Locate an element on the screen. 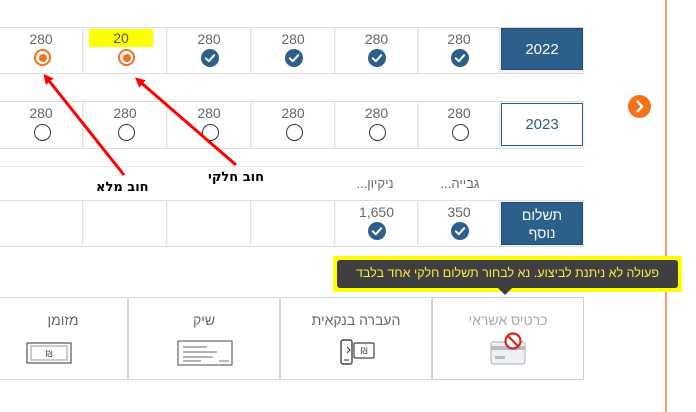 This screenshot has height=412, width=696. payment-method-label: מזומן is located at coordinates (63, 320).